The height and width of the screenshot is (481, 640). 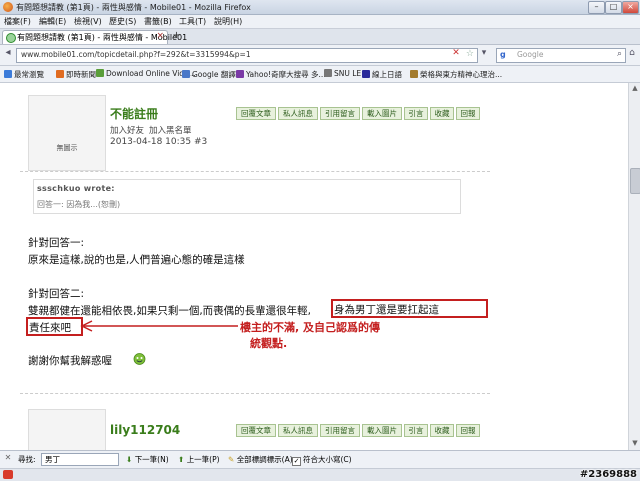 What do you see at coordinates (88, 21) in the screenshot?
I see `menu-view: 檢視(V)` at bounding box center [88, 21].